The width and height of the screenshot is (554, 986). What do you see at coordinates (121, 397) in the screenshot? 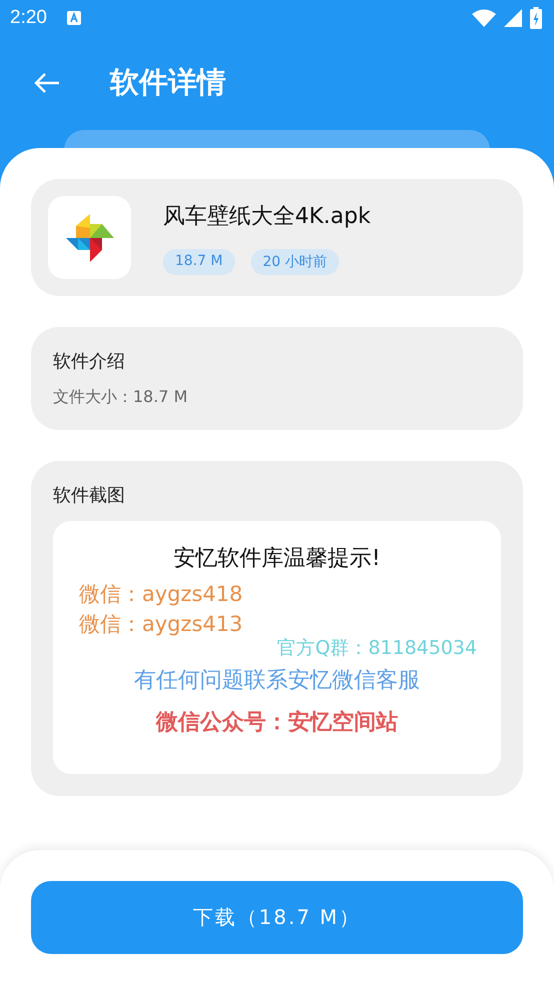
I see `file-size-text: 文件大小：18.7 M` at bounding box center [121, 397].